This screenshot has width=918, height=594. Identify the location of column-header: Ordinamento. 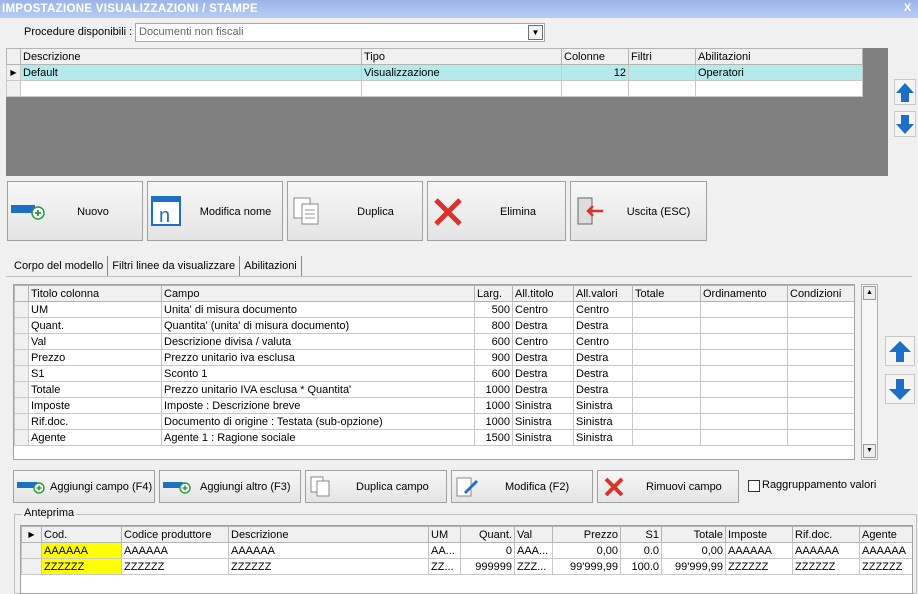
(744, 293).